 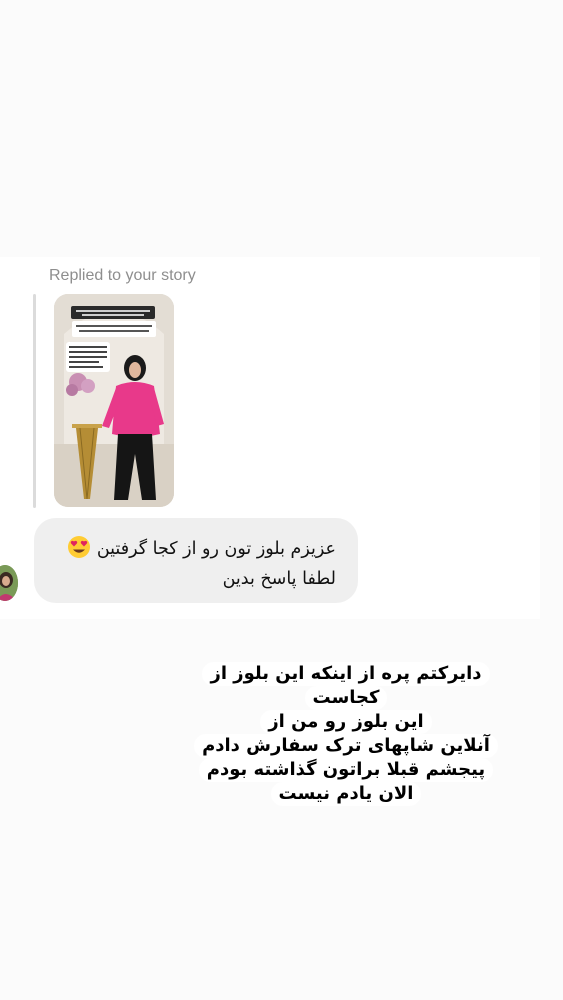 What do you see at coordinates (346, 698) in the screenshot?
I see `caption-line: کجاست` at bounding box center [346, 698].